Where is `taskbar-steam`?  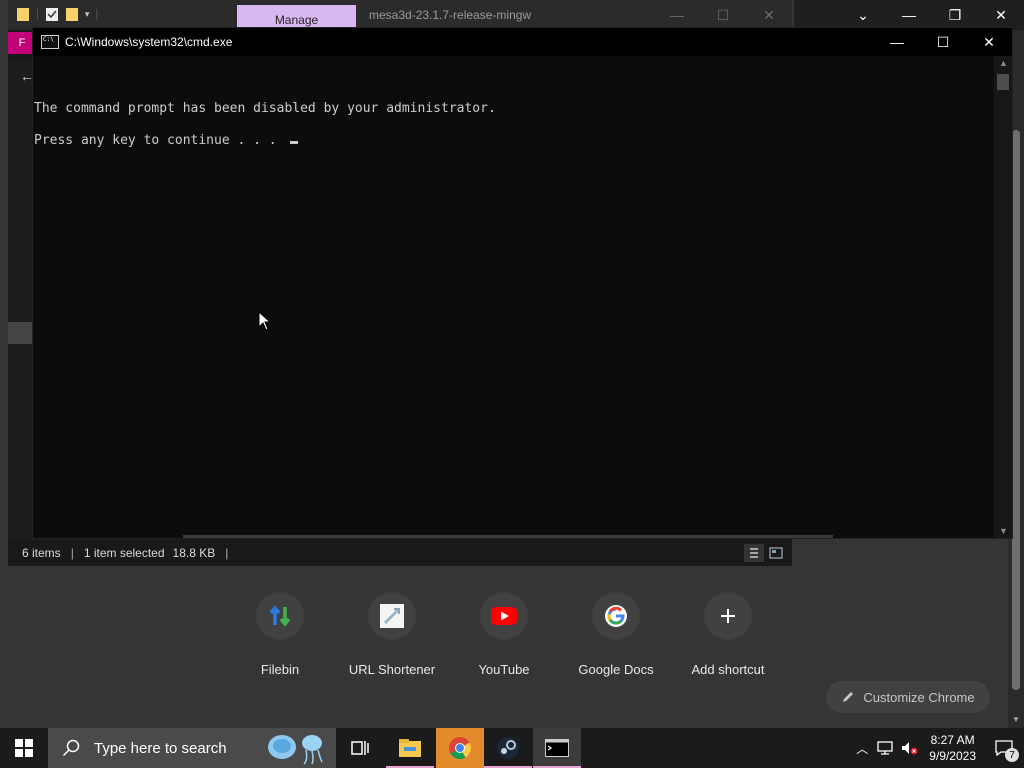 taskbar-steam is located at coordinates (508, 748).